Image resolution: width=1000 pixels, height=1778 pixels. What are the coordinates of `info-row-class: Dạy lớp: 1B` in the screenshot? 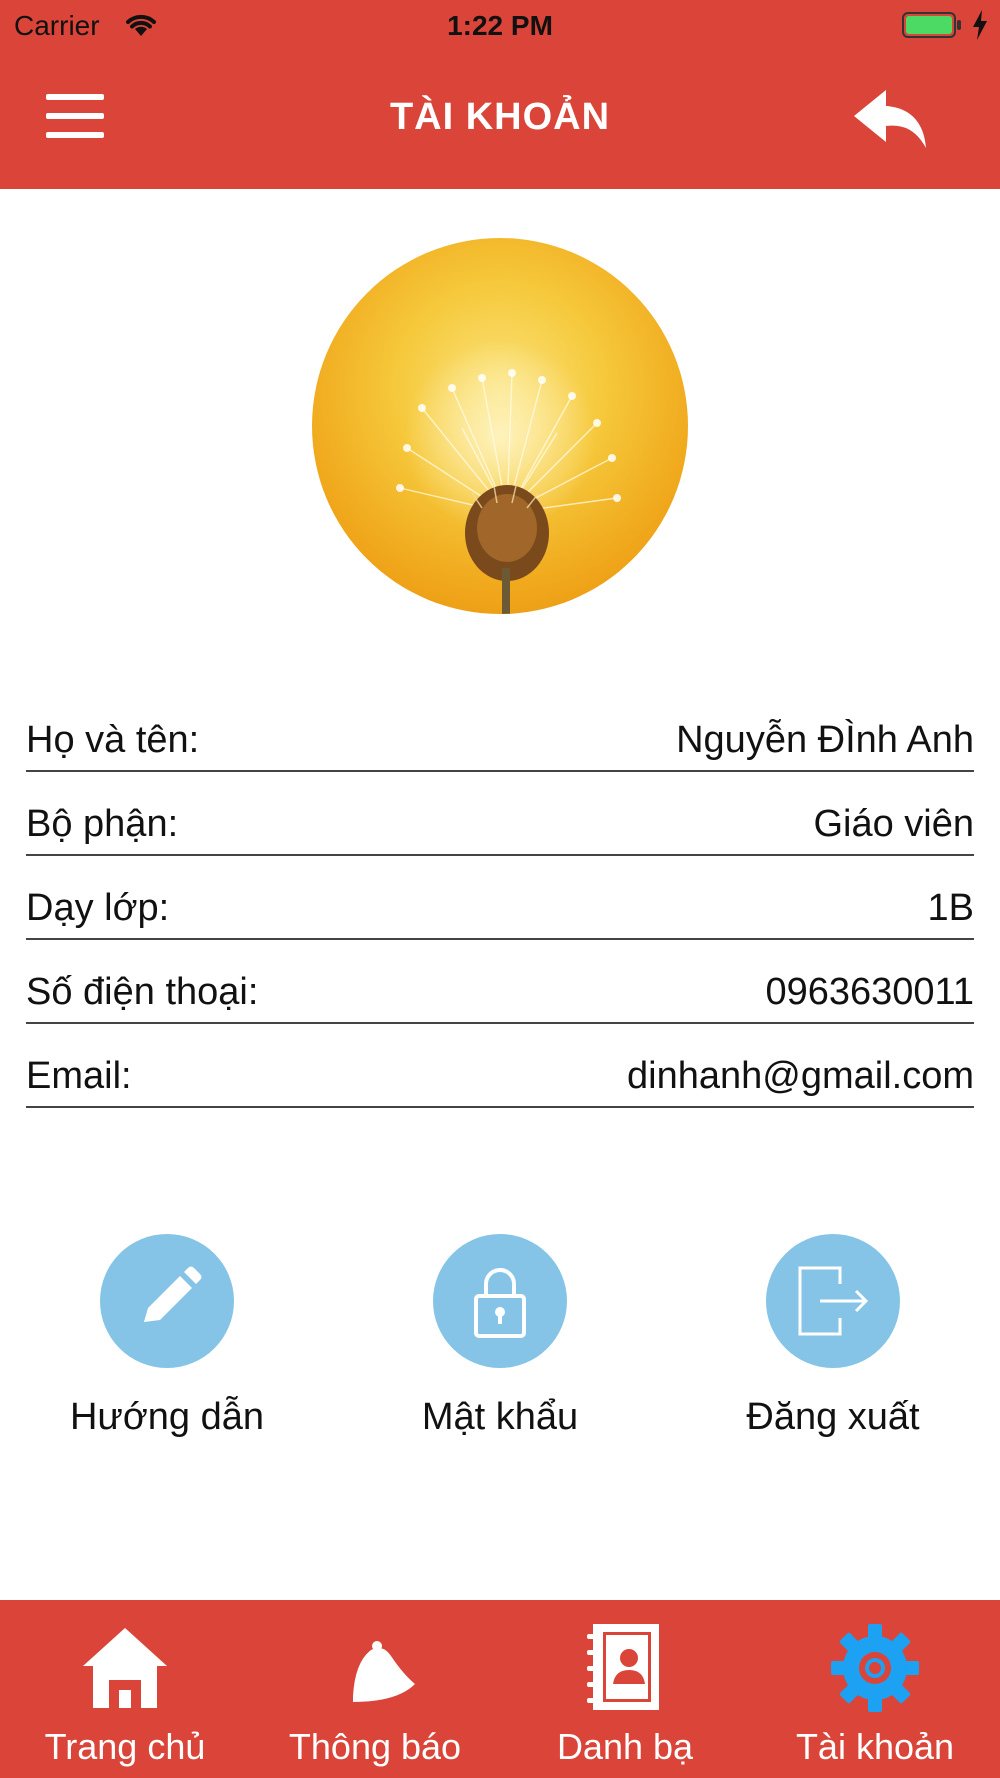 It's located at (500, 898).